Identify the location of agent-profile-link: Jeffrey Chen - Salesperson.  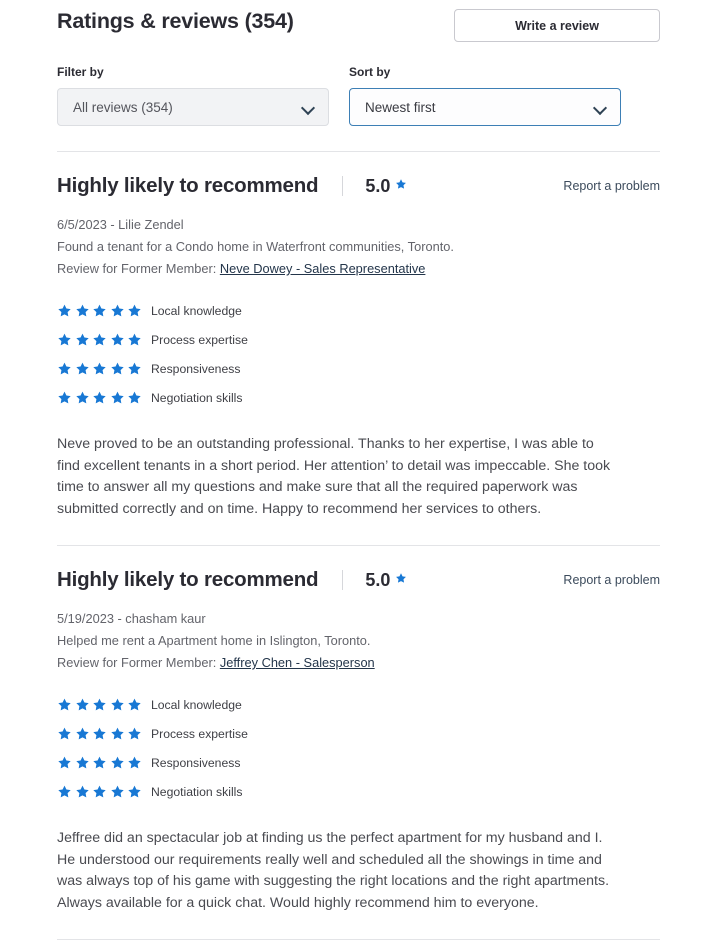
(297, 662).